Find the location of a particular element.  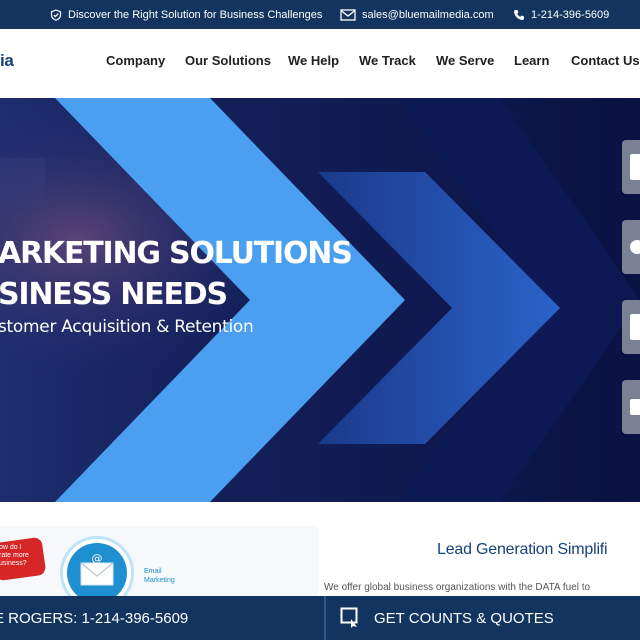

nav-item-contact-us: Contact Us is located at coordinates (605, 60).